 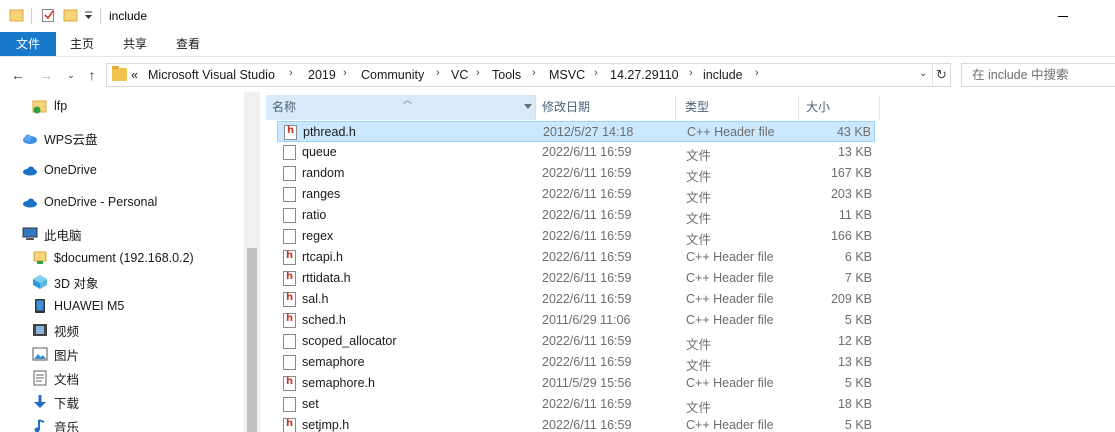 What do you see at coordinates (30, 234) in the screenshot?
I see `this-pc-icon` at bounding box center [30, 234].